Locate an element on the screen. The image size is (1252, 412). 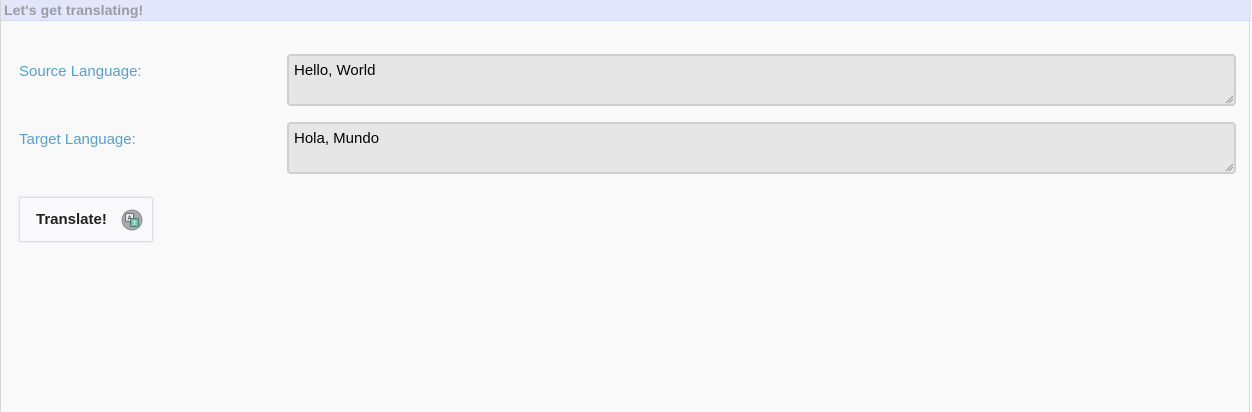
title-bar: Let's get translating! is located at coordinates (626, 10).